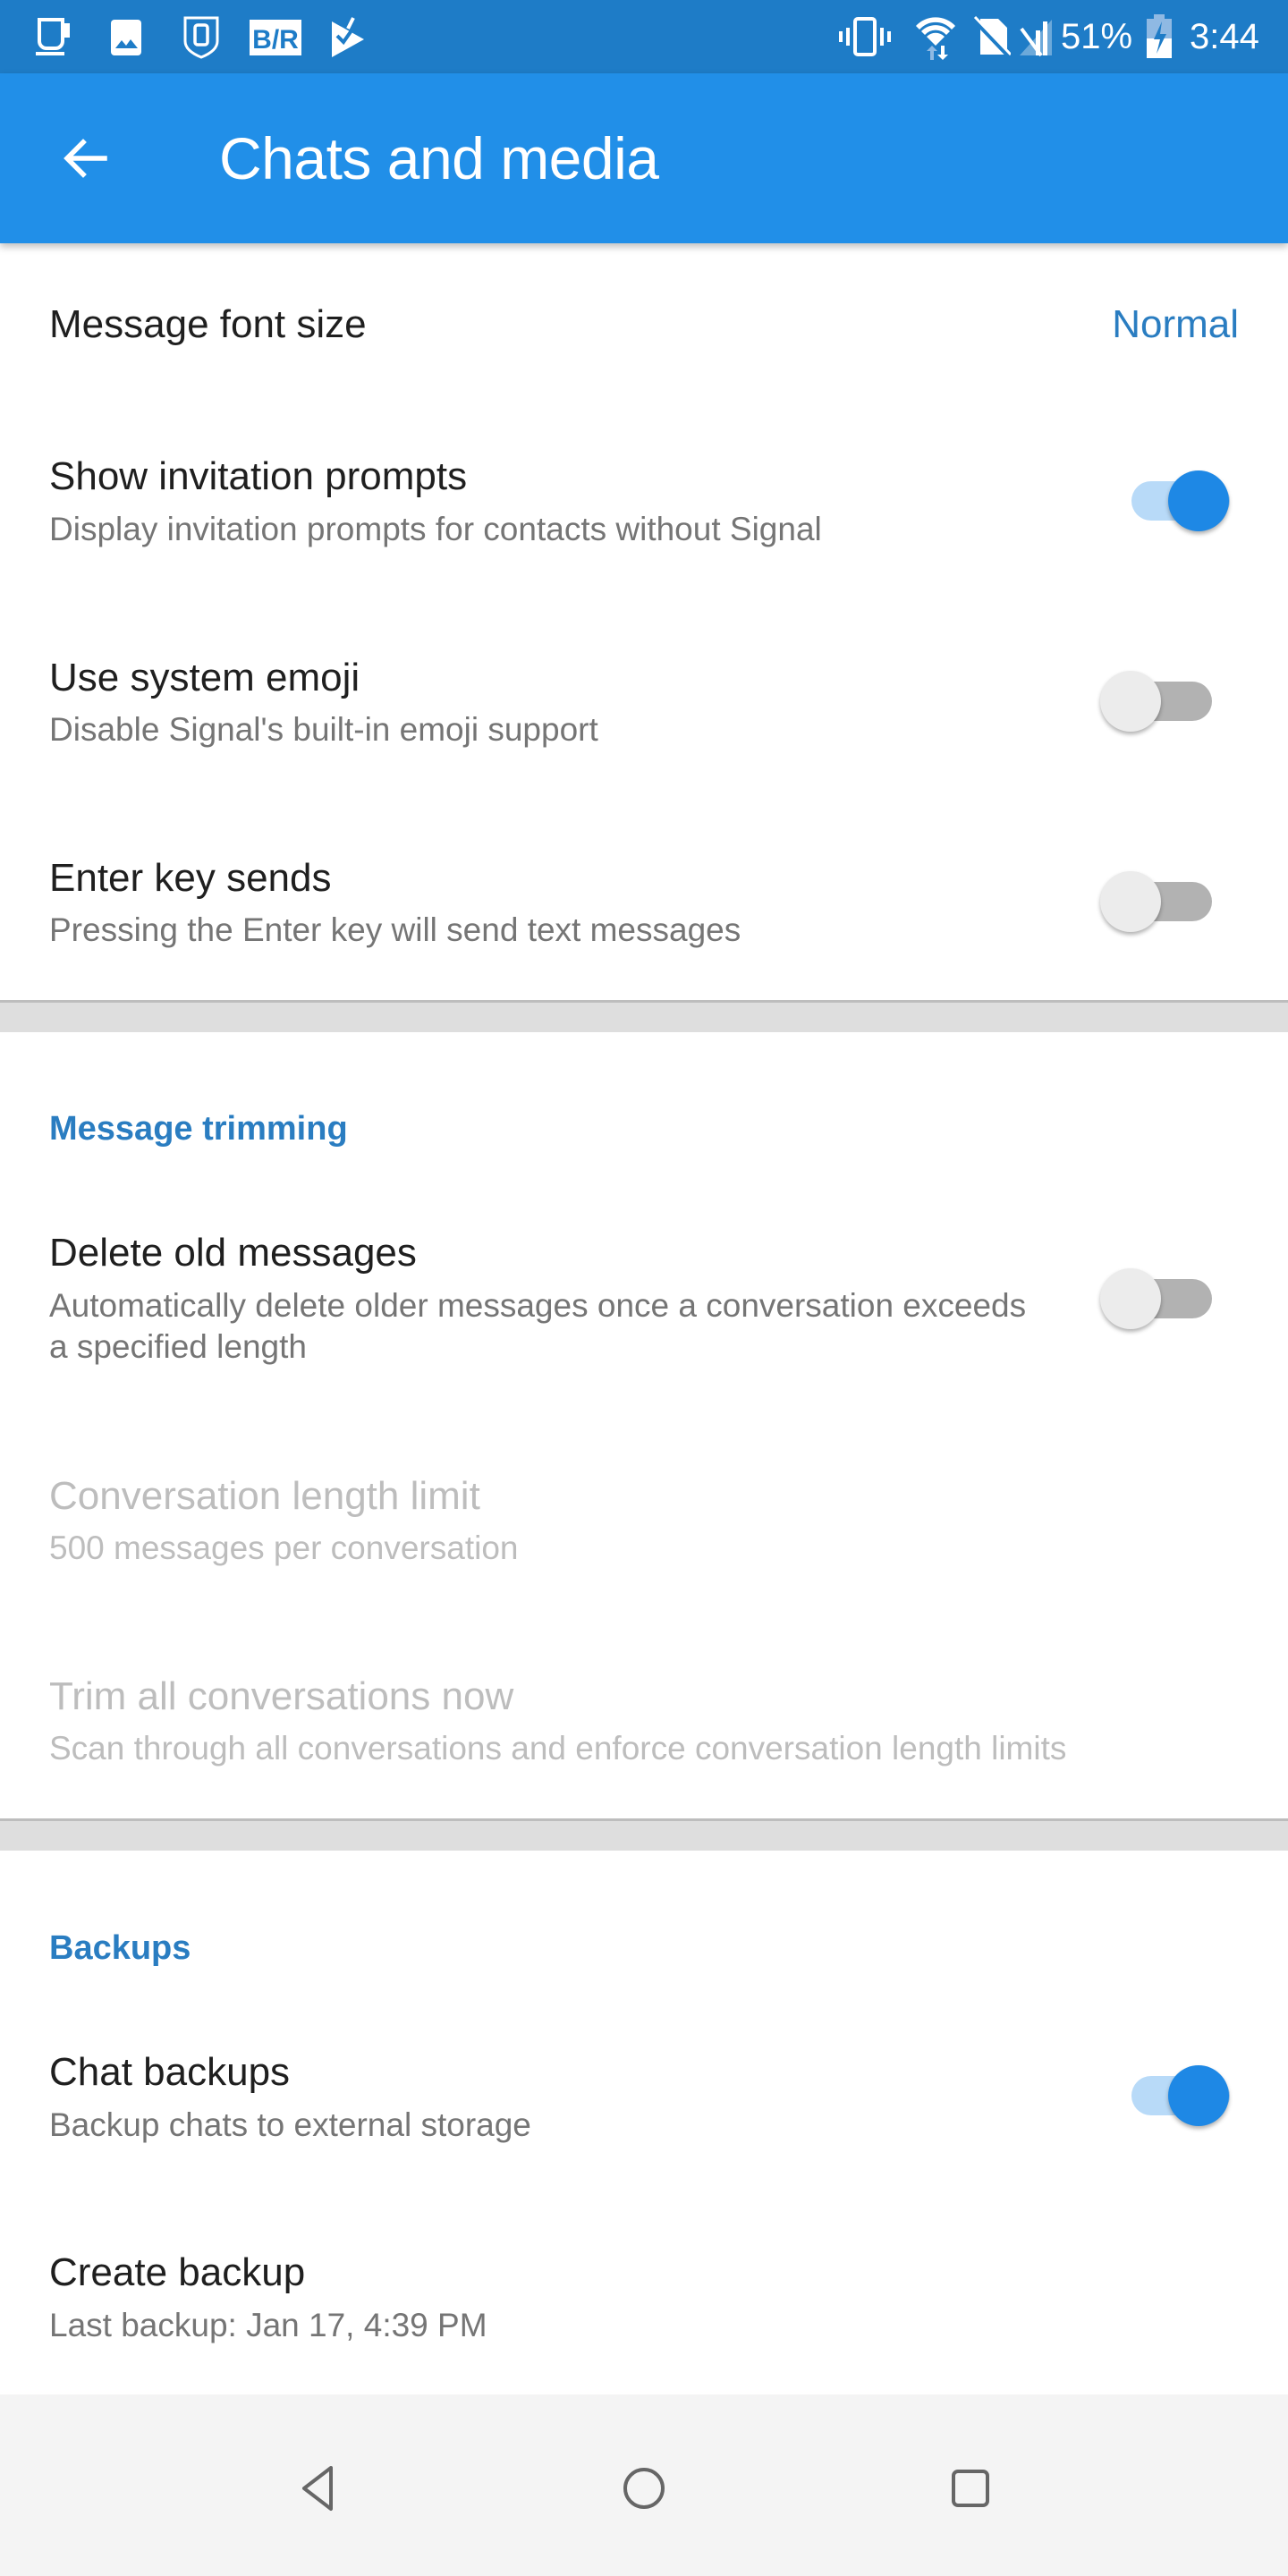 This screenshot has height=2576, width=1288. Describe the element at coordinates (1175, 324) in the screenshot. I see `font-size-value: Normal` at that location.